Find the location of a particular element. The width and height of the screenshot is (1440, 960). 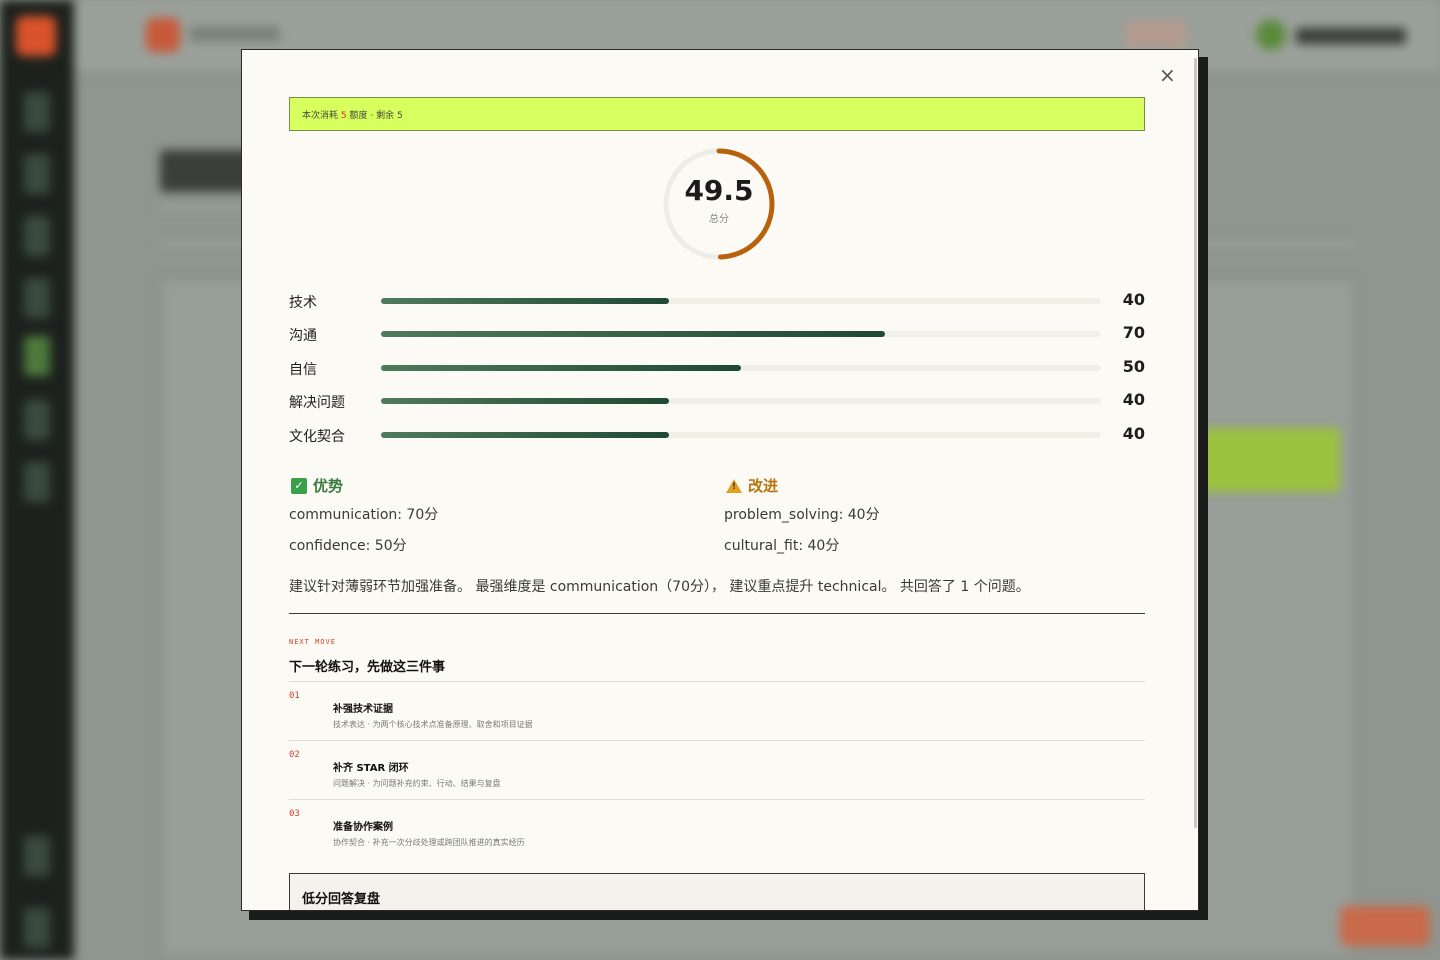

step-description: 技术表达 · 为两个核心技术点准备原理、取舍和项目证据 is located at coordinates (433, 724).